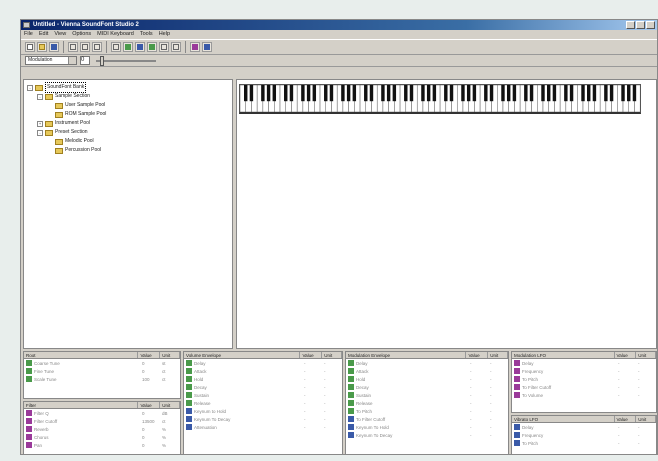 This screenshot has width=658, height=461. I want to click on minimize-button, so click(630, 25).